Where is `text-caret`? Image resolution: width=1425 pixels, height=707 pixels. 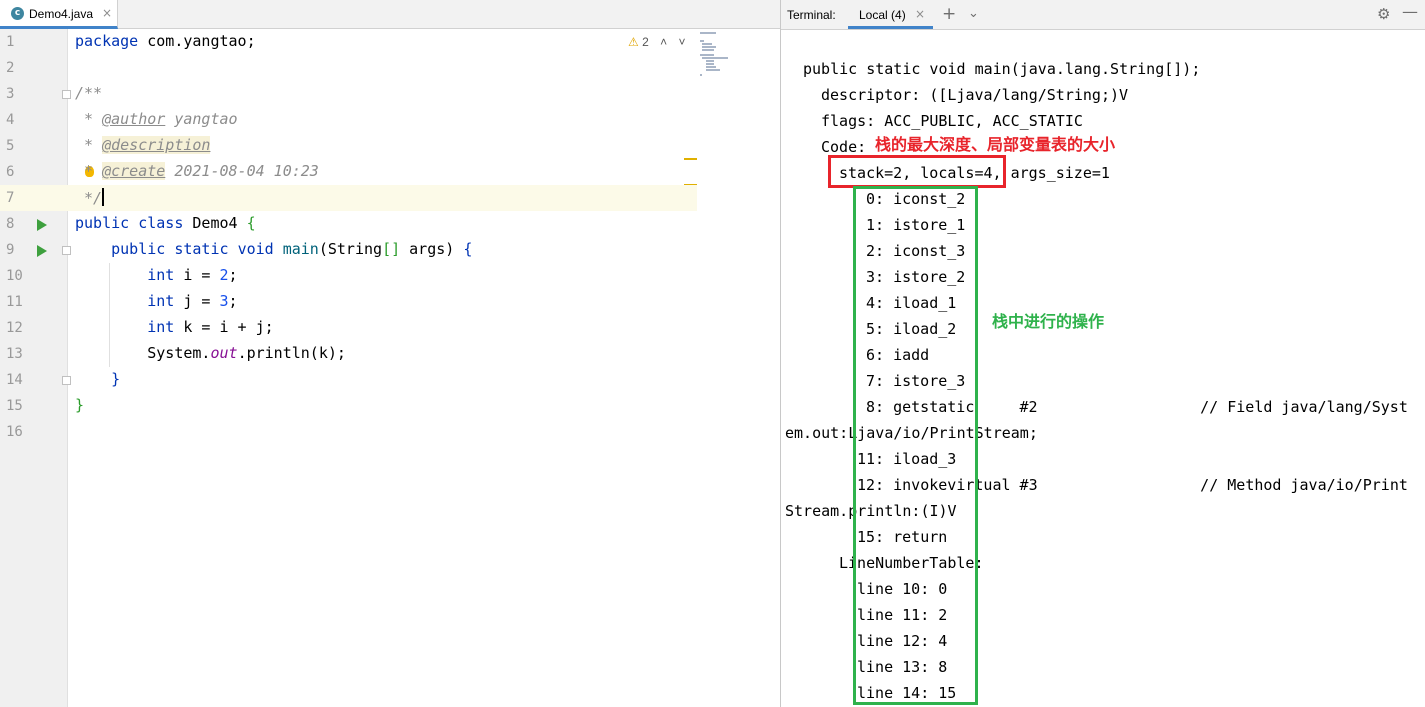
text-caret is located at coordinates (103, 197).